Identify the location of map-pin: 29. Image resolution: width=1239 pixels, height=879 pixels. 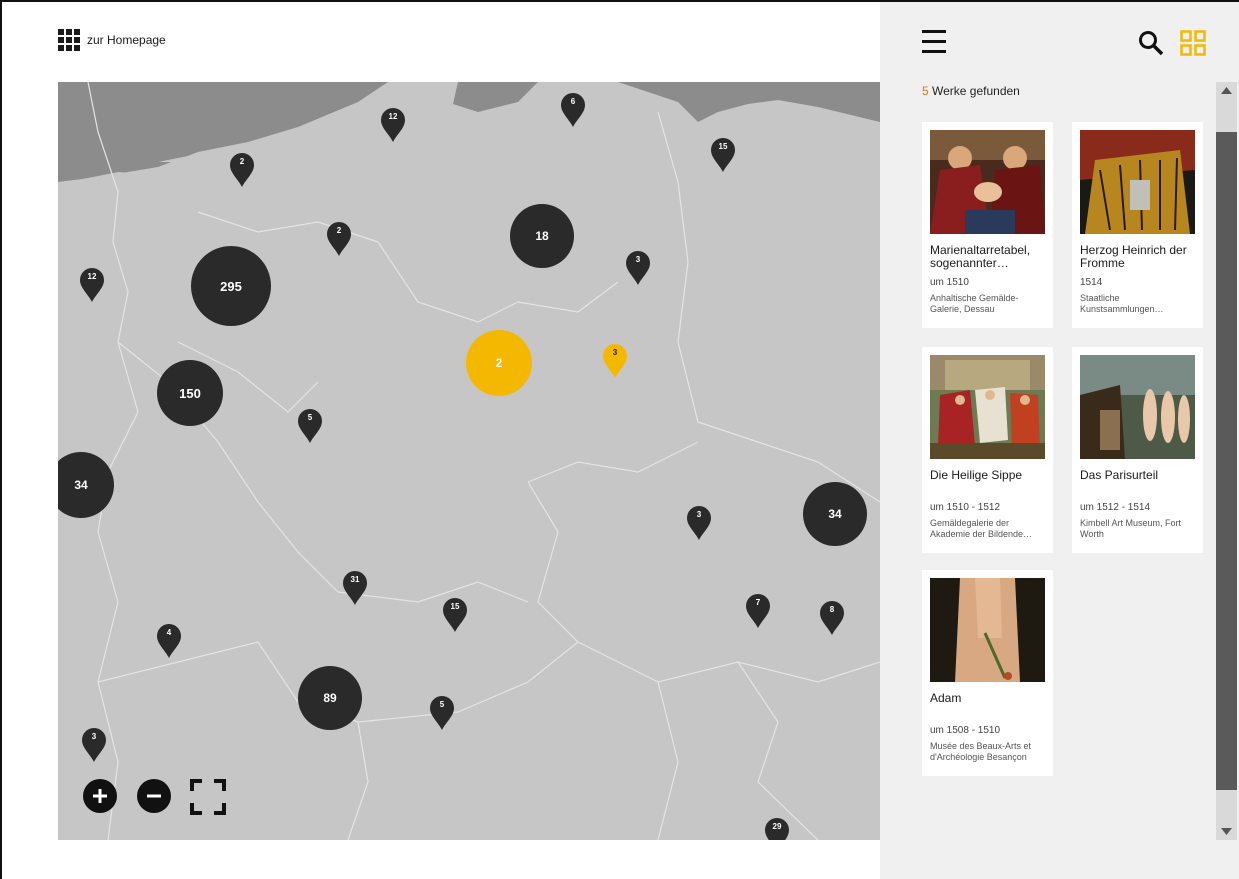
(777, 829).